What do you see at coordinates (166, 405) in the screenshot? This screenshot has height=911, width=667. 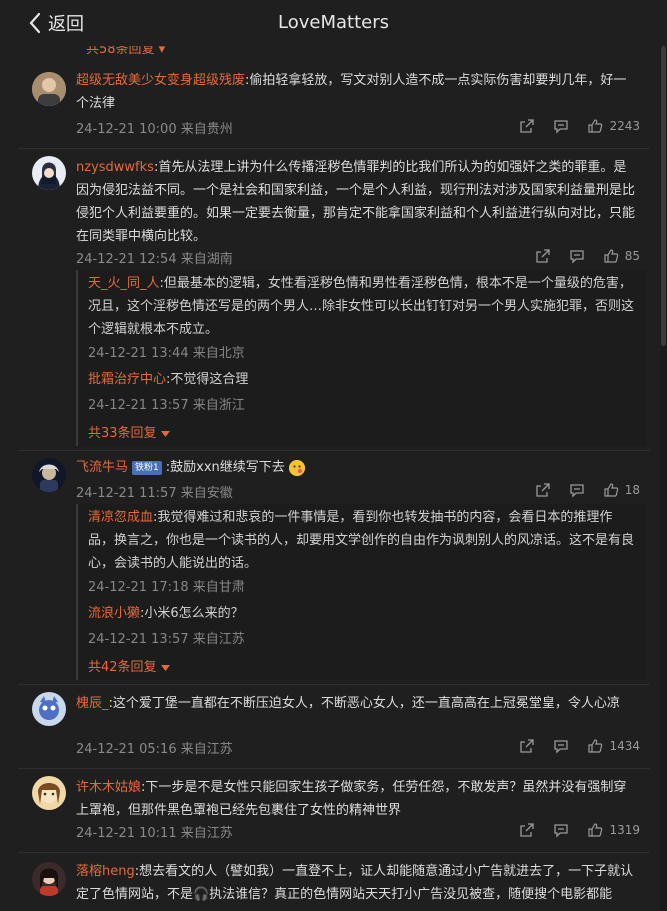 I see `reply-meta: 24-12-21 13:57 来自浙江` at bounding box center [166, 405].